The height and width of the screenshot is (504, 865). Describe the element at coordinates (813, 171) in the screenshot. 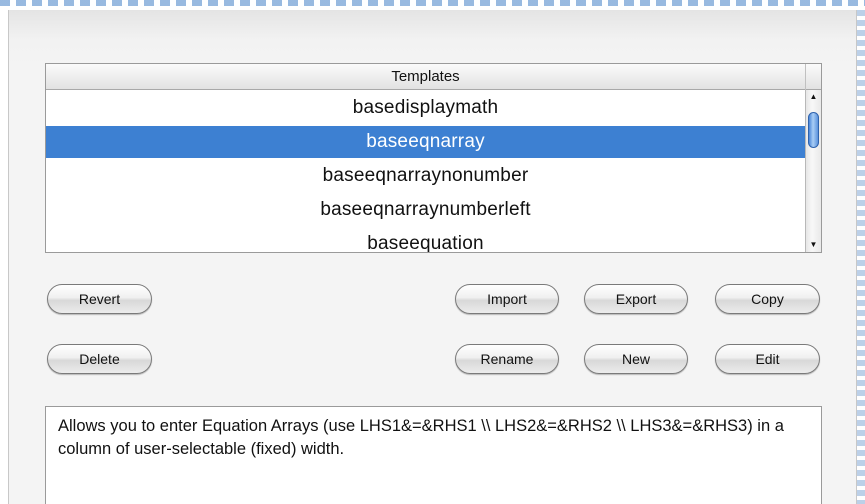

I see `templates-scrollbar: ▲ ▼` at that location.